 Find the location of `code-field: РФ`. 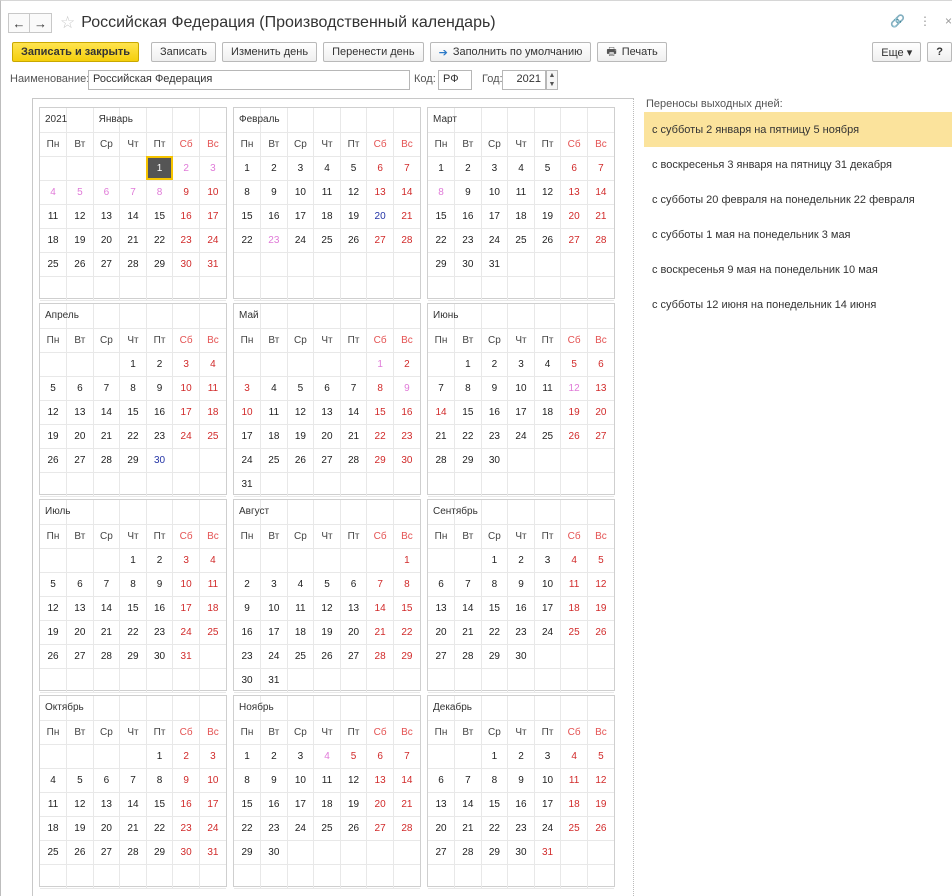

code-field: РФ is located at coordinates (455, 80).